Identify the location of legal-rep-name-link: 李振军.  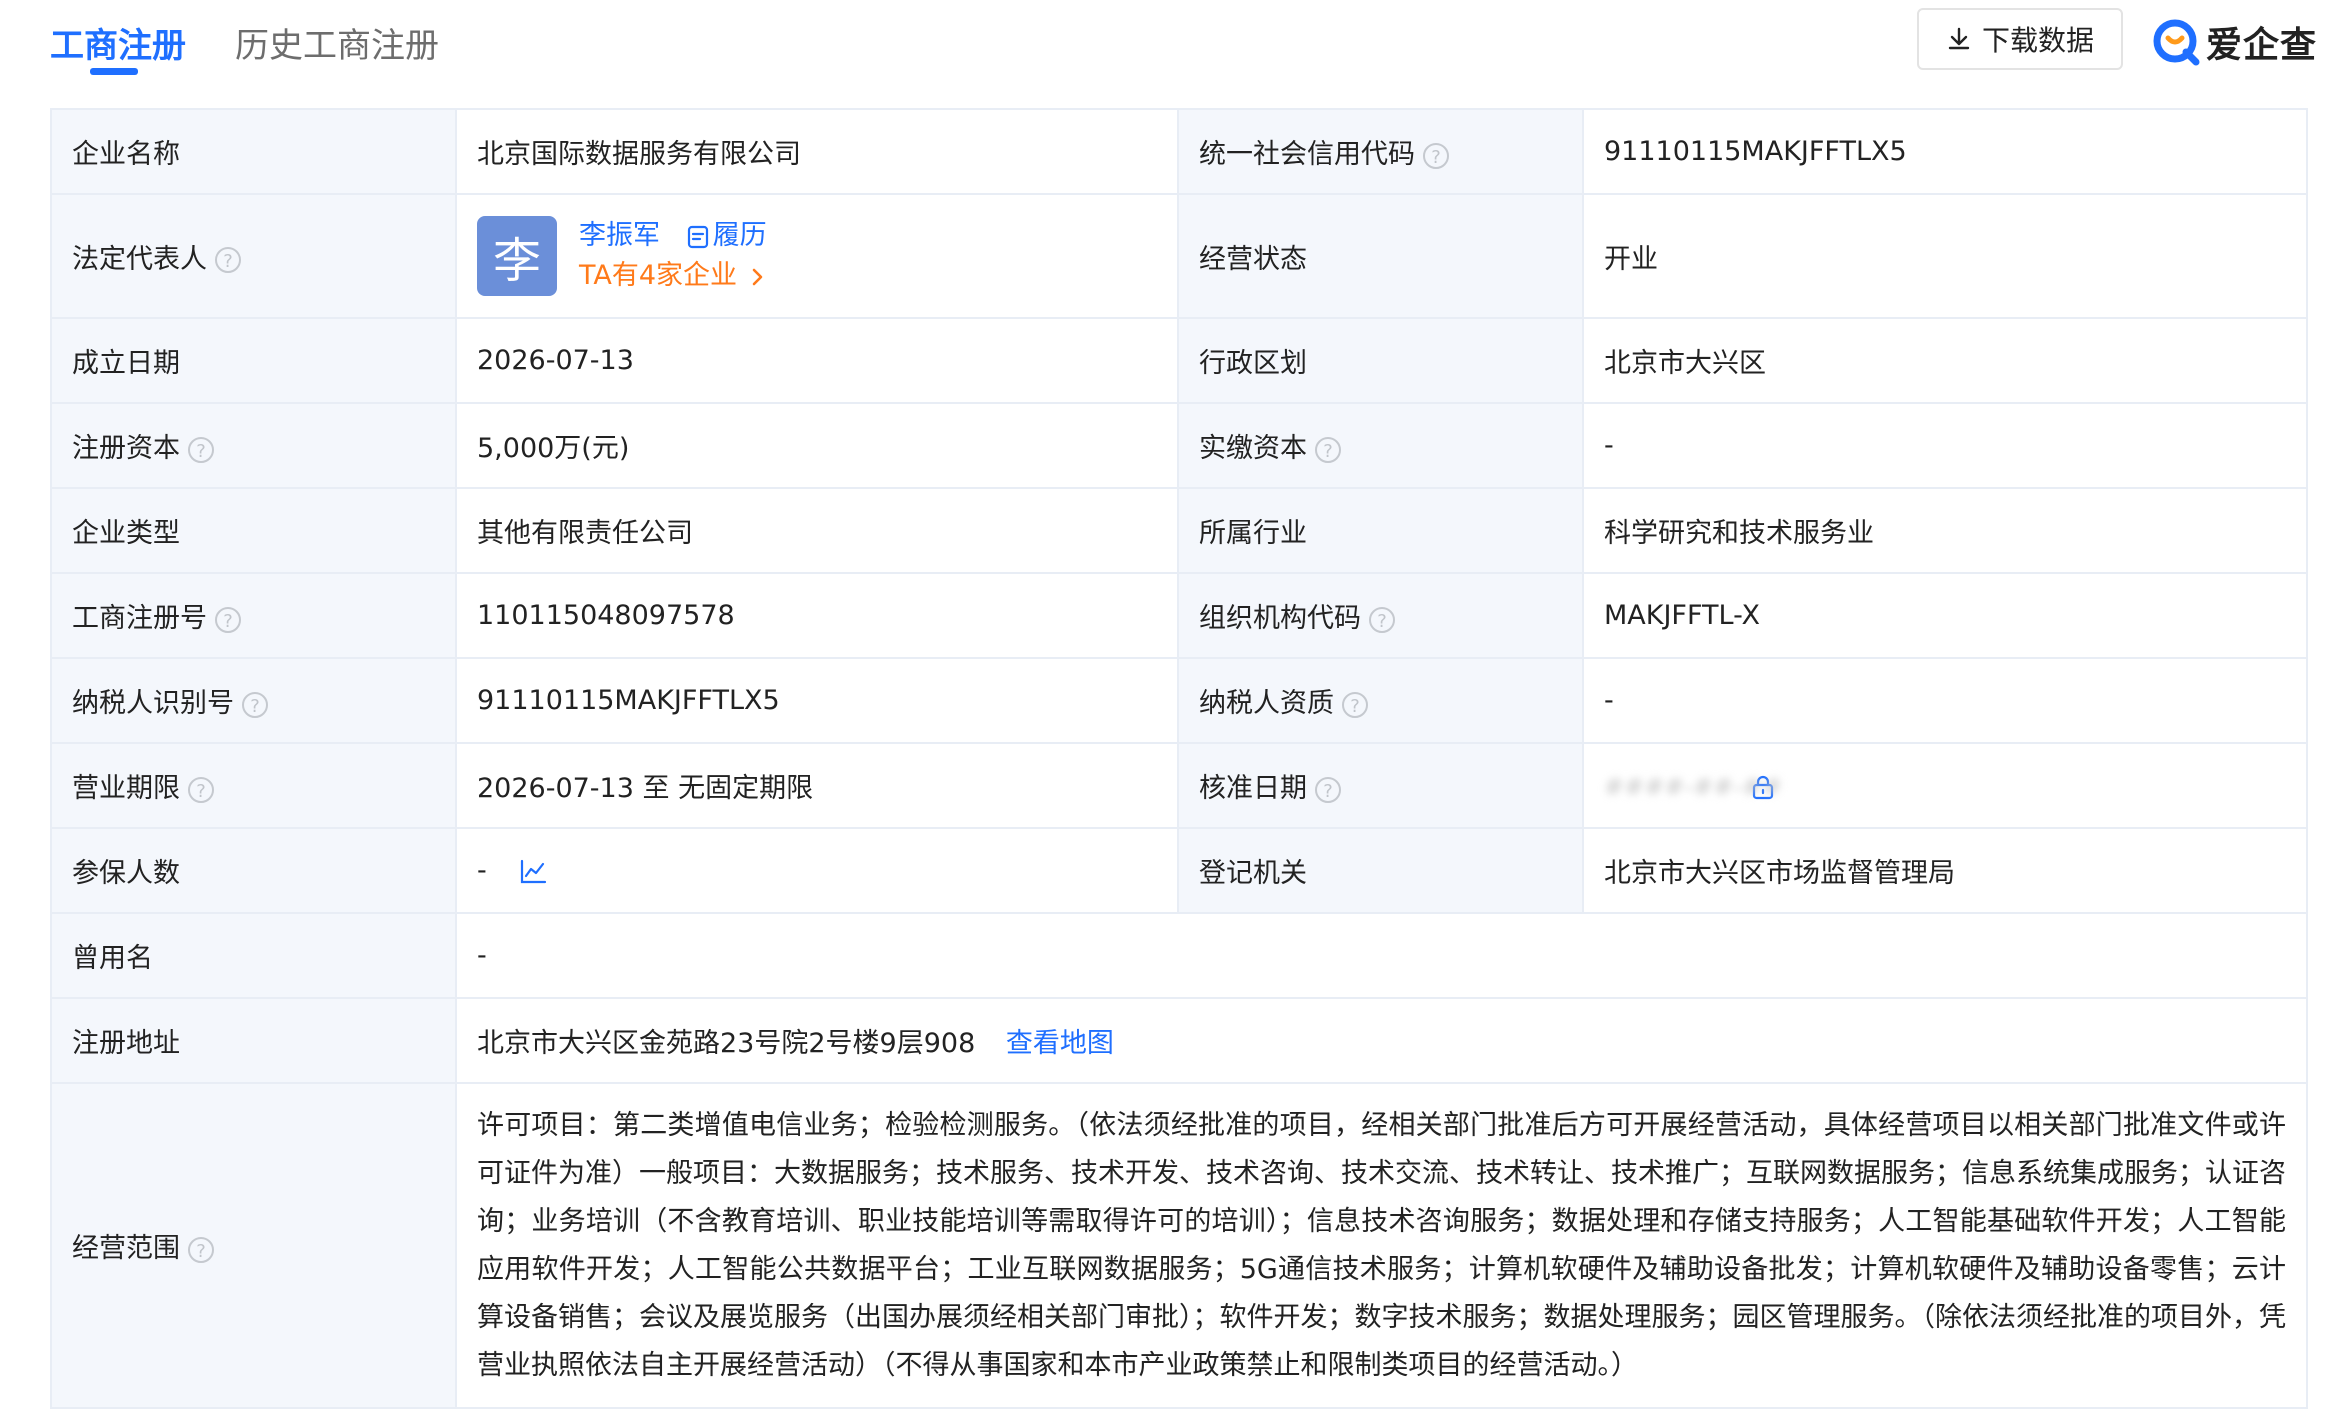
(619, 235).